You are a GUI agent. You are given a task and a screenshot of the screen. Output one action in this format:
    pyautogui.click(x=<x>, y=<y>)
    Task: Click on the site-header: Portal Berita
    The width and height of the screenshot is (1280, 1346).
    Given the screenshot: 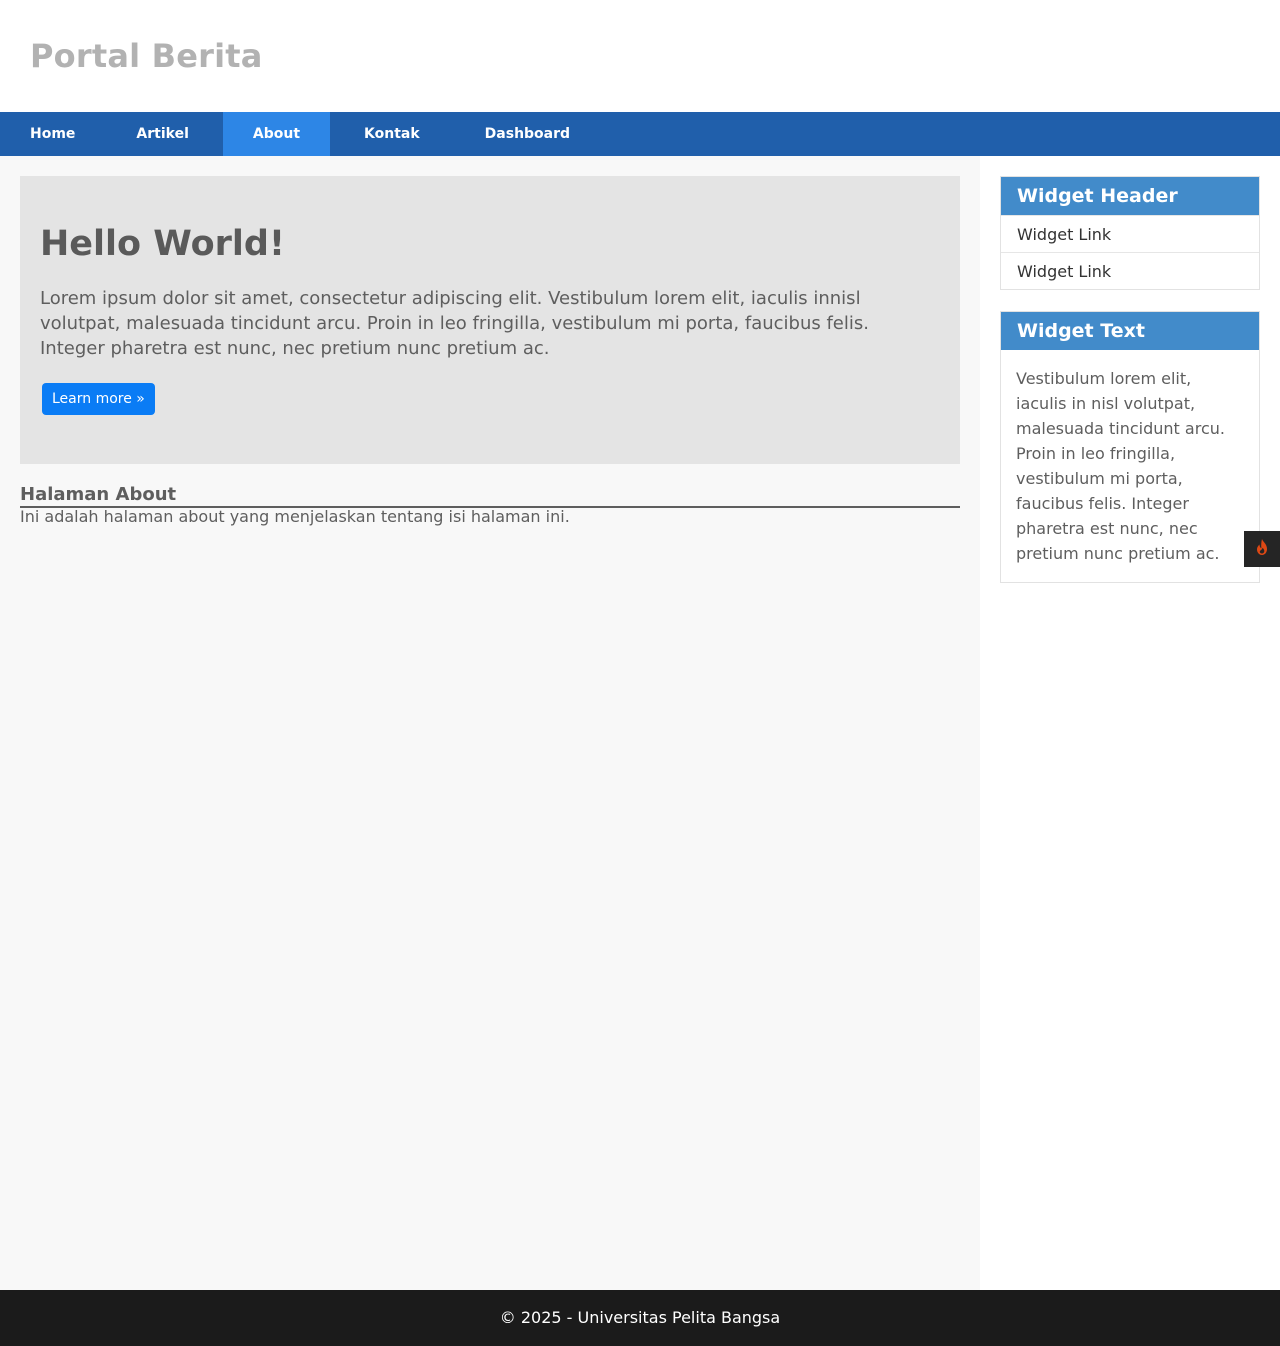 What is the action you would take?
    pyautogui.click(x=640, y=56)
    